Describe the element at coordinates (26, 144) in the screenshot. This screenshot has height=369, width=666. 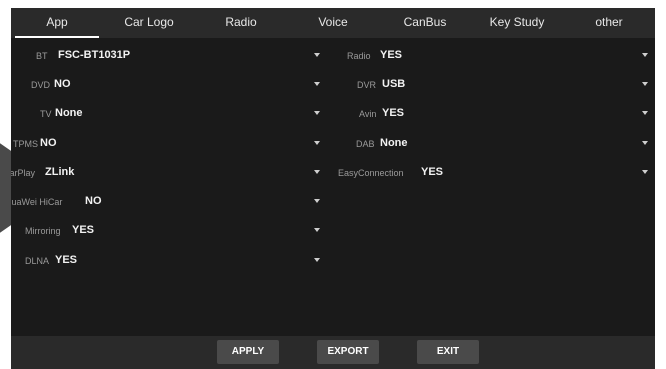
I see `setting-label: TPMS` at that location.